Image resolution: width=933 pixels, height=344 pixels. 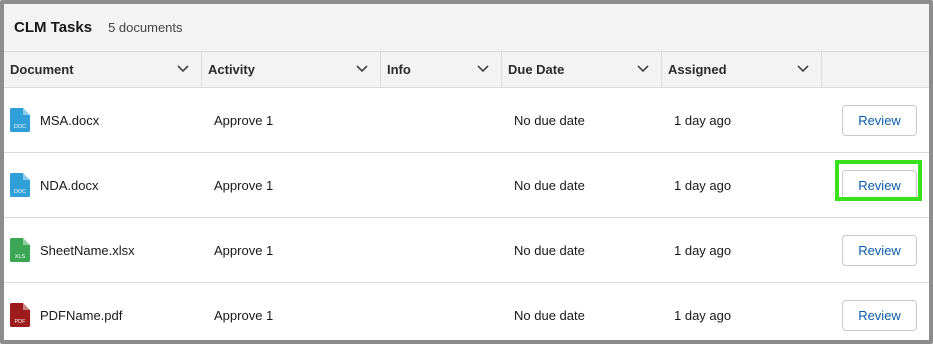 I want to click on column-label: Activity, so click(x=231, y=69).